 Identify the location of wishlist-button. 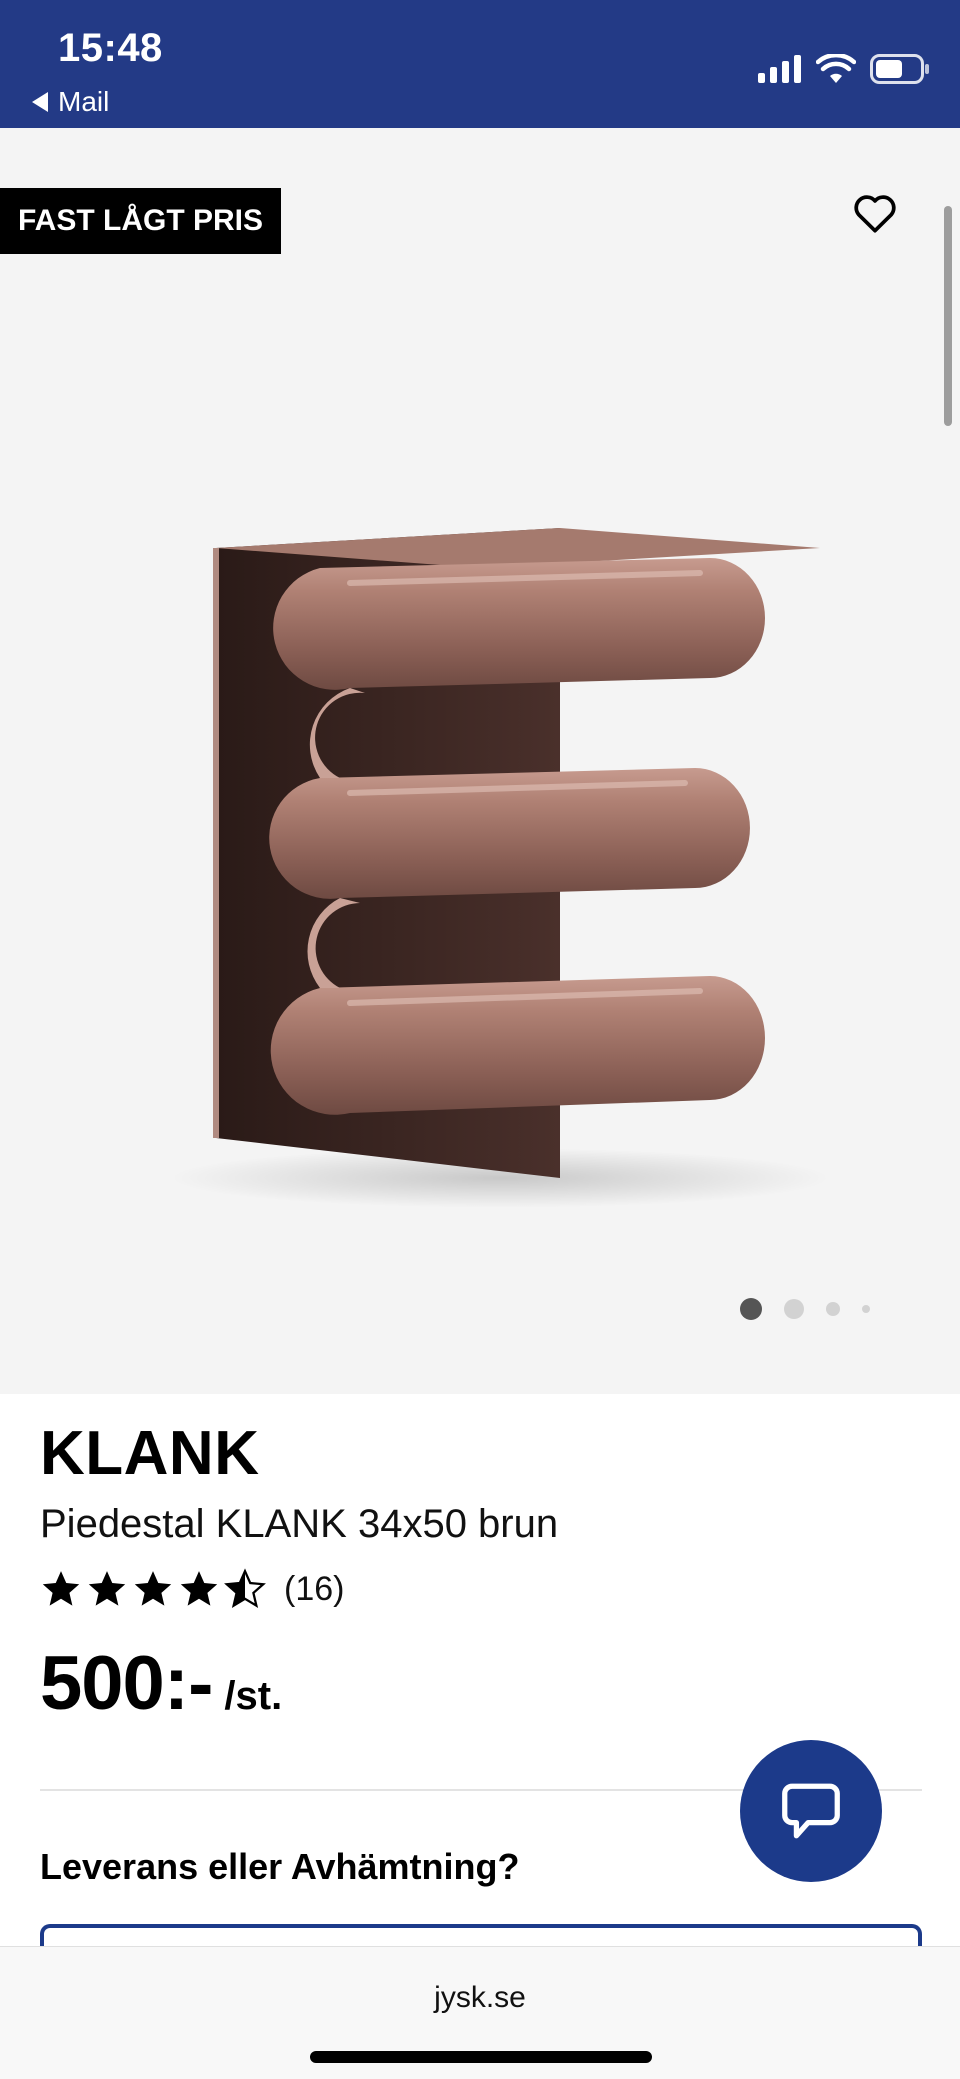
(875, 213).